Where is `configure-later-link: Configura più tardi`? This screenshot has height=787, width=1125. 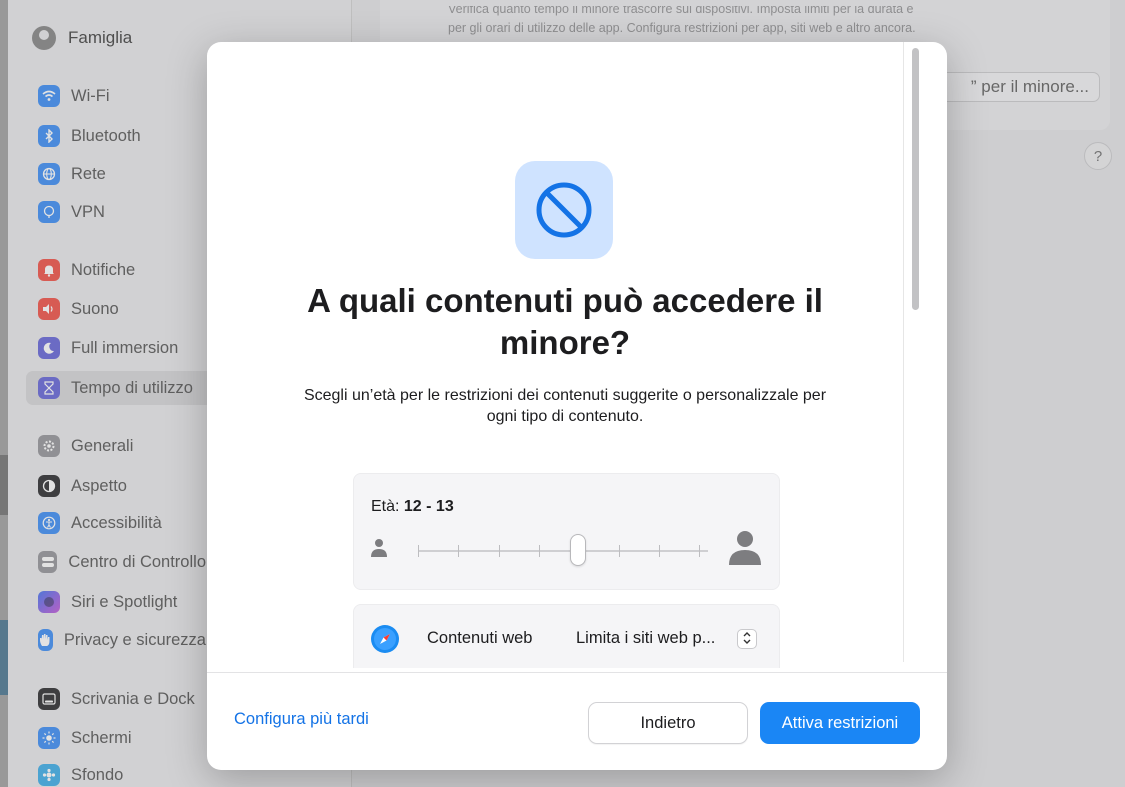 configure-later-link: Configura più tardi is located at coordinates (301, 719).